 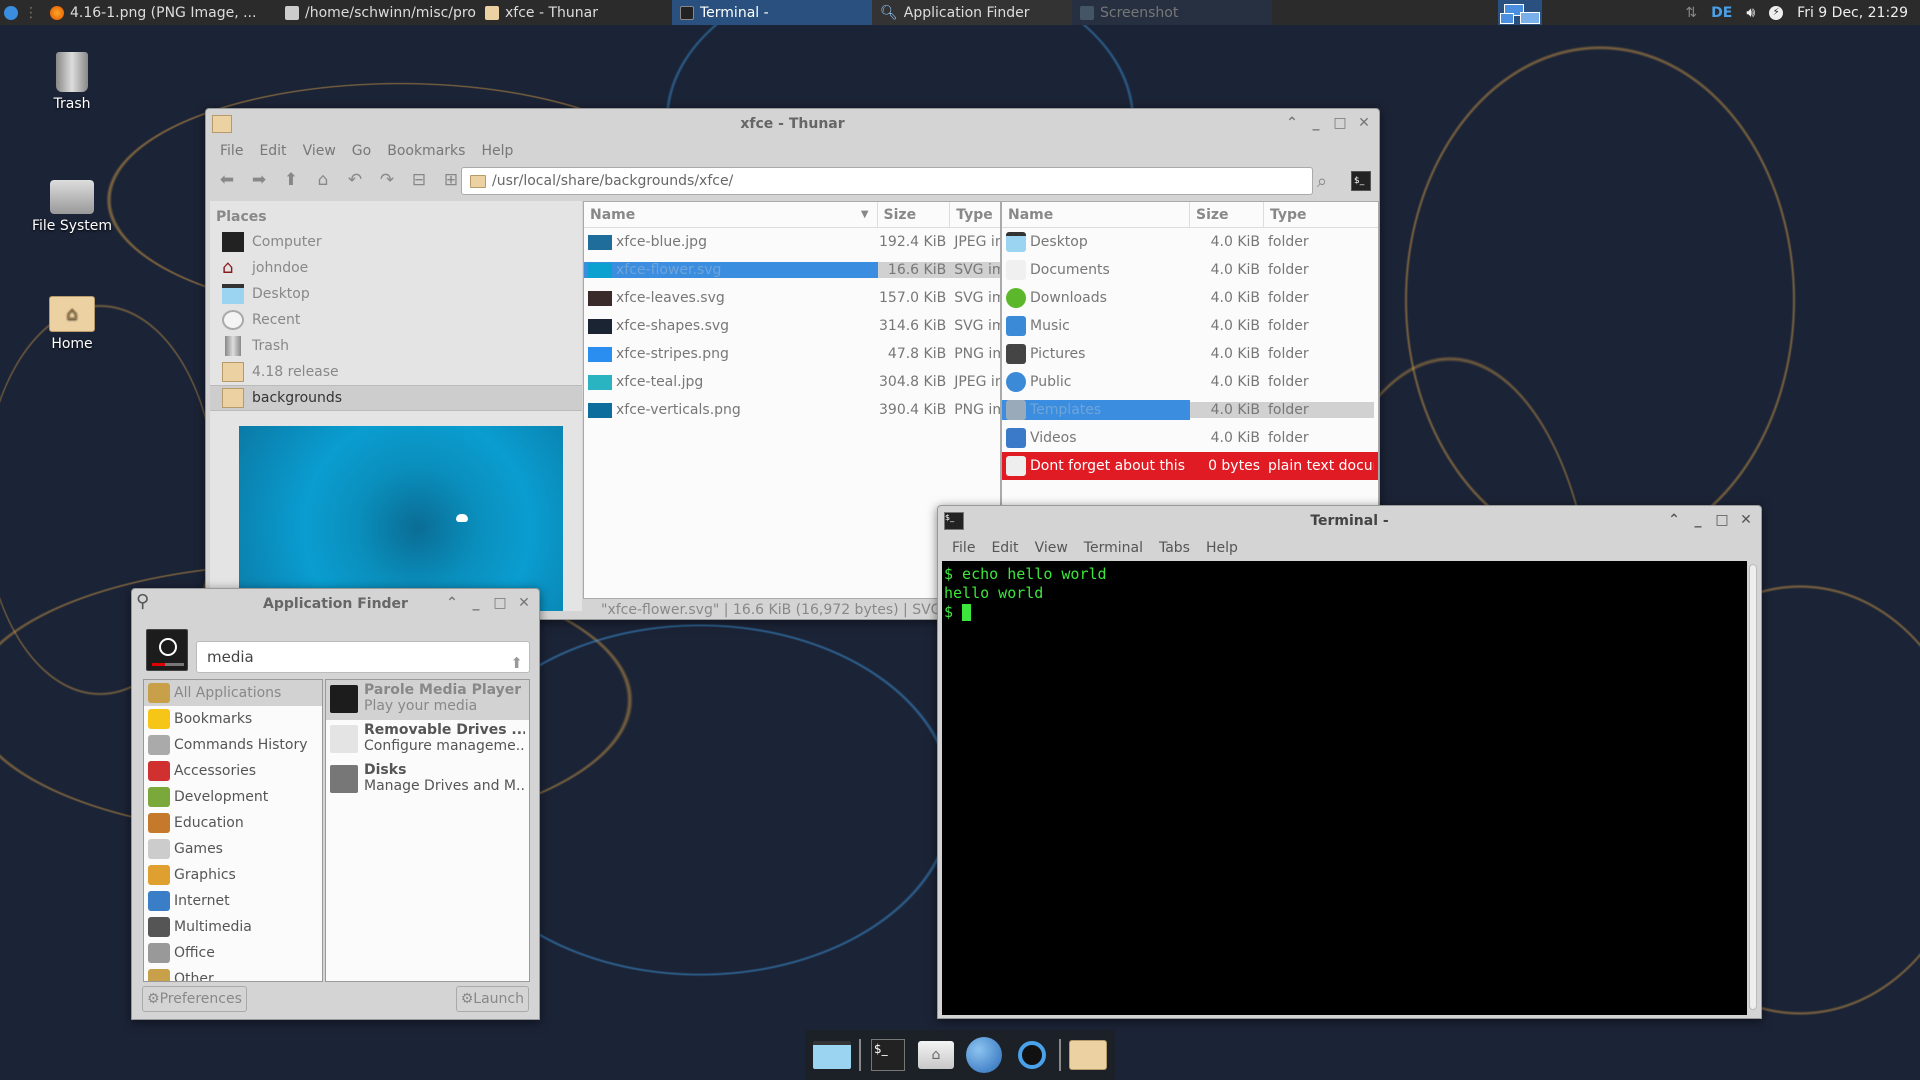 What do you see at coordinates (574, 12) in the screenshot?
I see `task-thunar: xfce - Thunar` at bounding box center [574, 12].